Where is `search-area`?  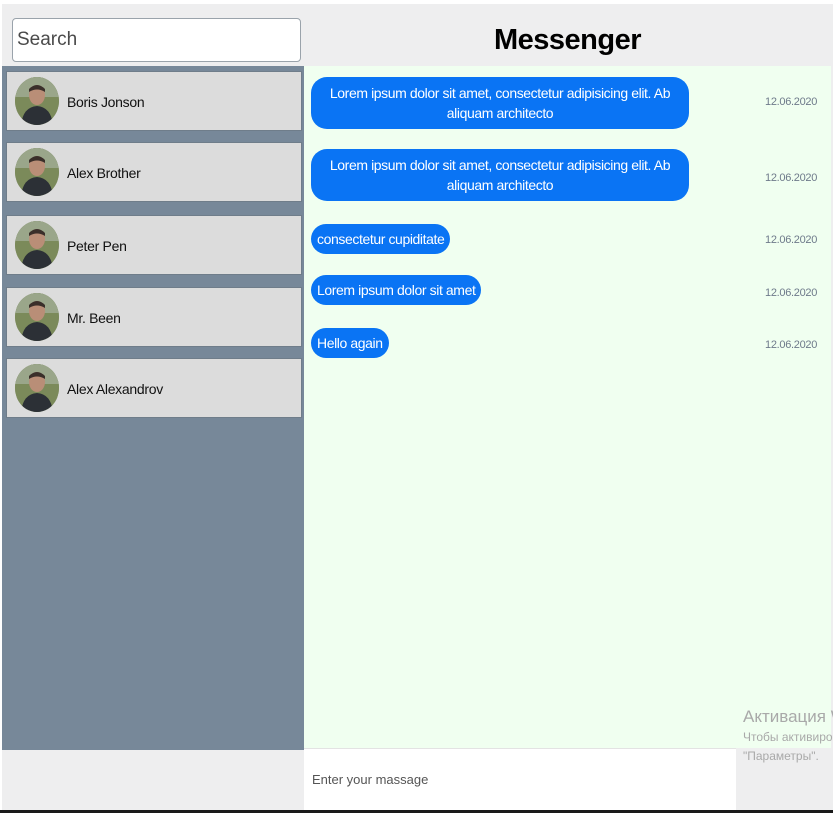 search-area is located at coordinates (153, 35).